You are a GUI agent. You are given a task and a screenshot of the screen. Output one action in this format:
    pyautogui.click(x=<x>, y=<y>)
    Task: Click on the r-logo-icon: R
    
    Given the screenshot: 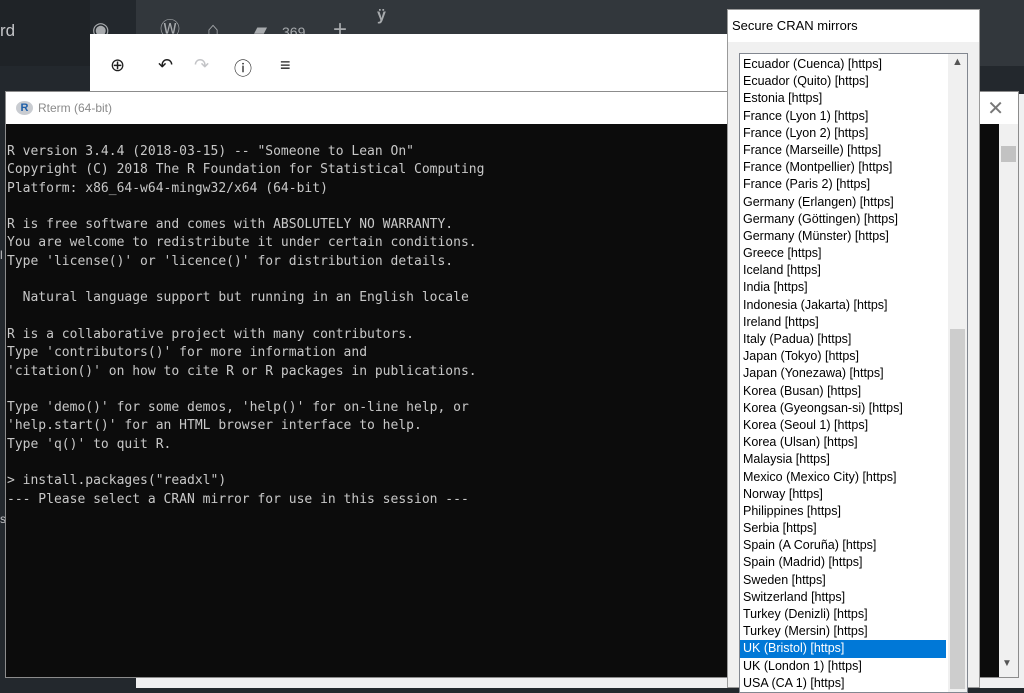 What is the action you would take?
    pyautogui.click(x=24, y=108)
    